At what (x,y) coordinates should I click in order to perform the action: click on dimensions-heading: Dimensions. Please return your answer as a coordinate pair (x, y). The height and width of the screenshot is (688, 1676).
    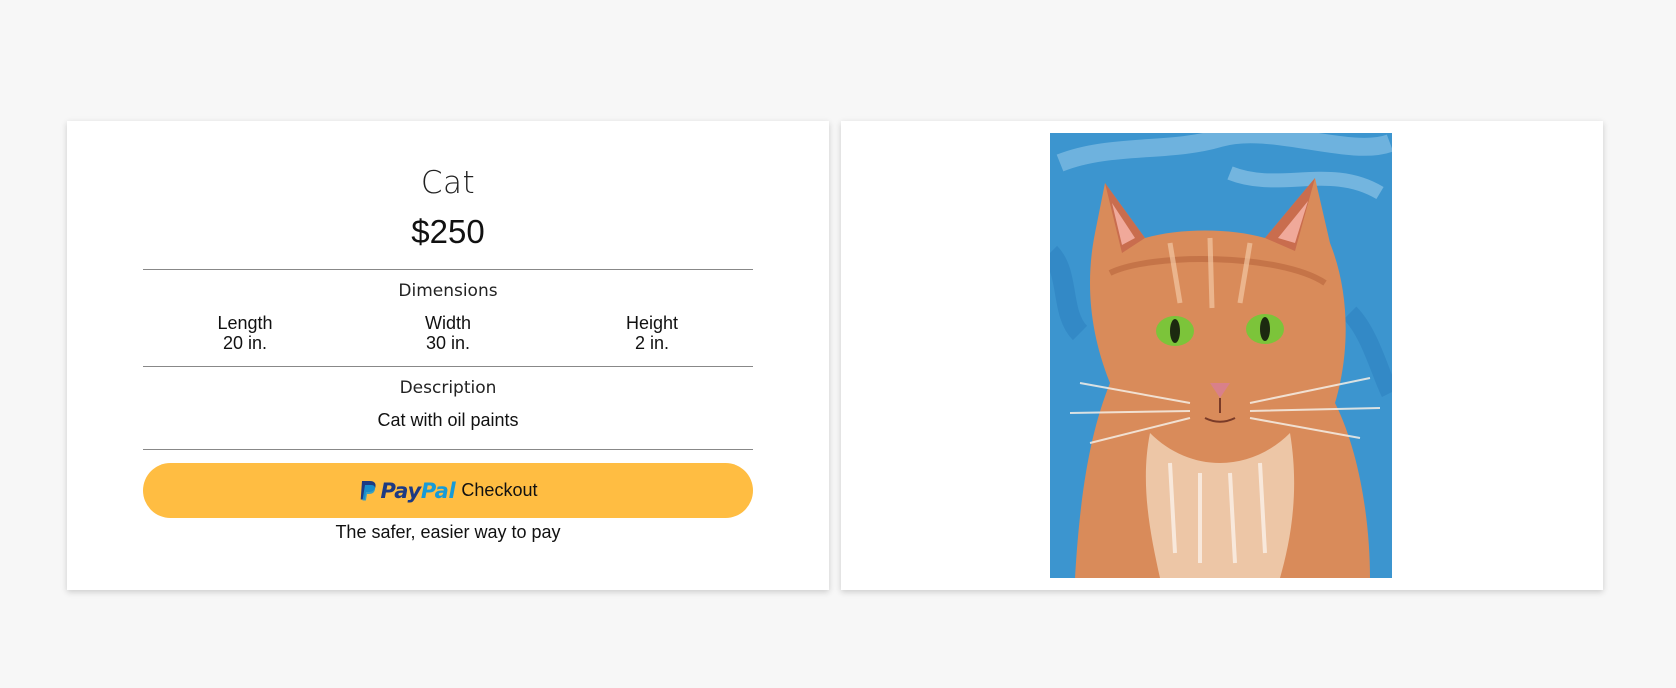
    Looking at the image, I should click on (448, 291).